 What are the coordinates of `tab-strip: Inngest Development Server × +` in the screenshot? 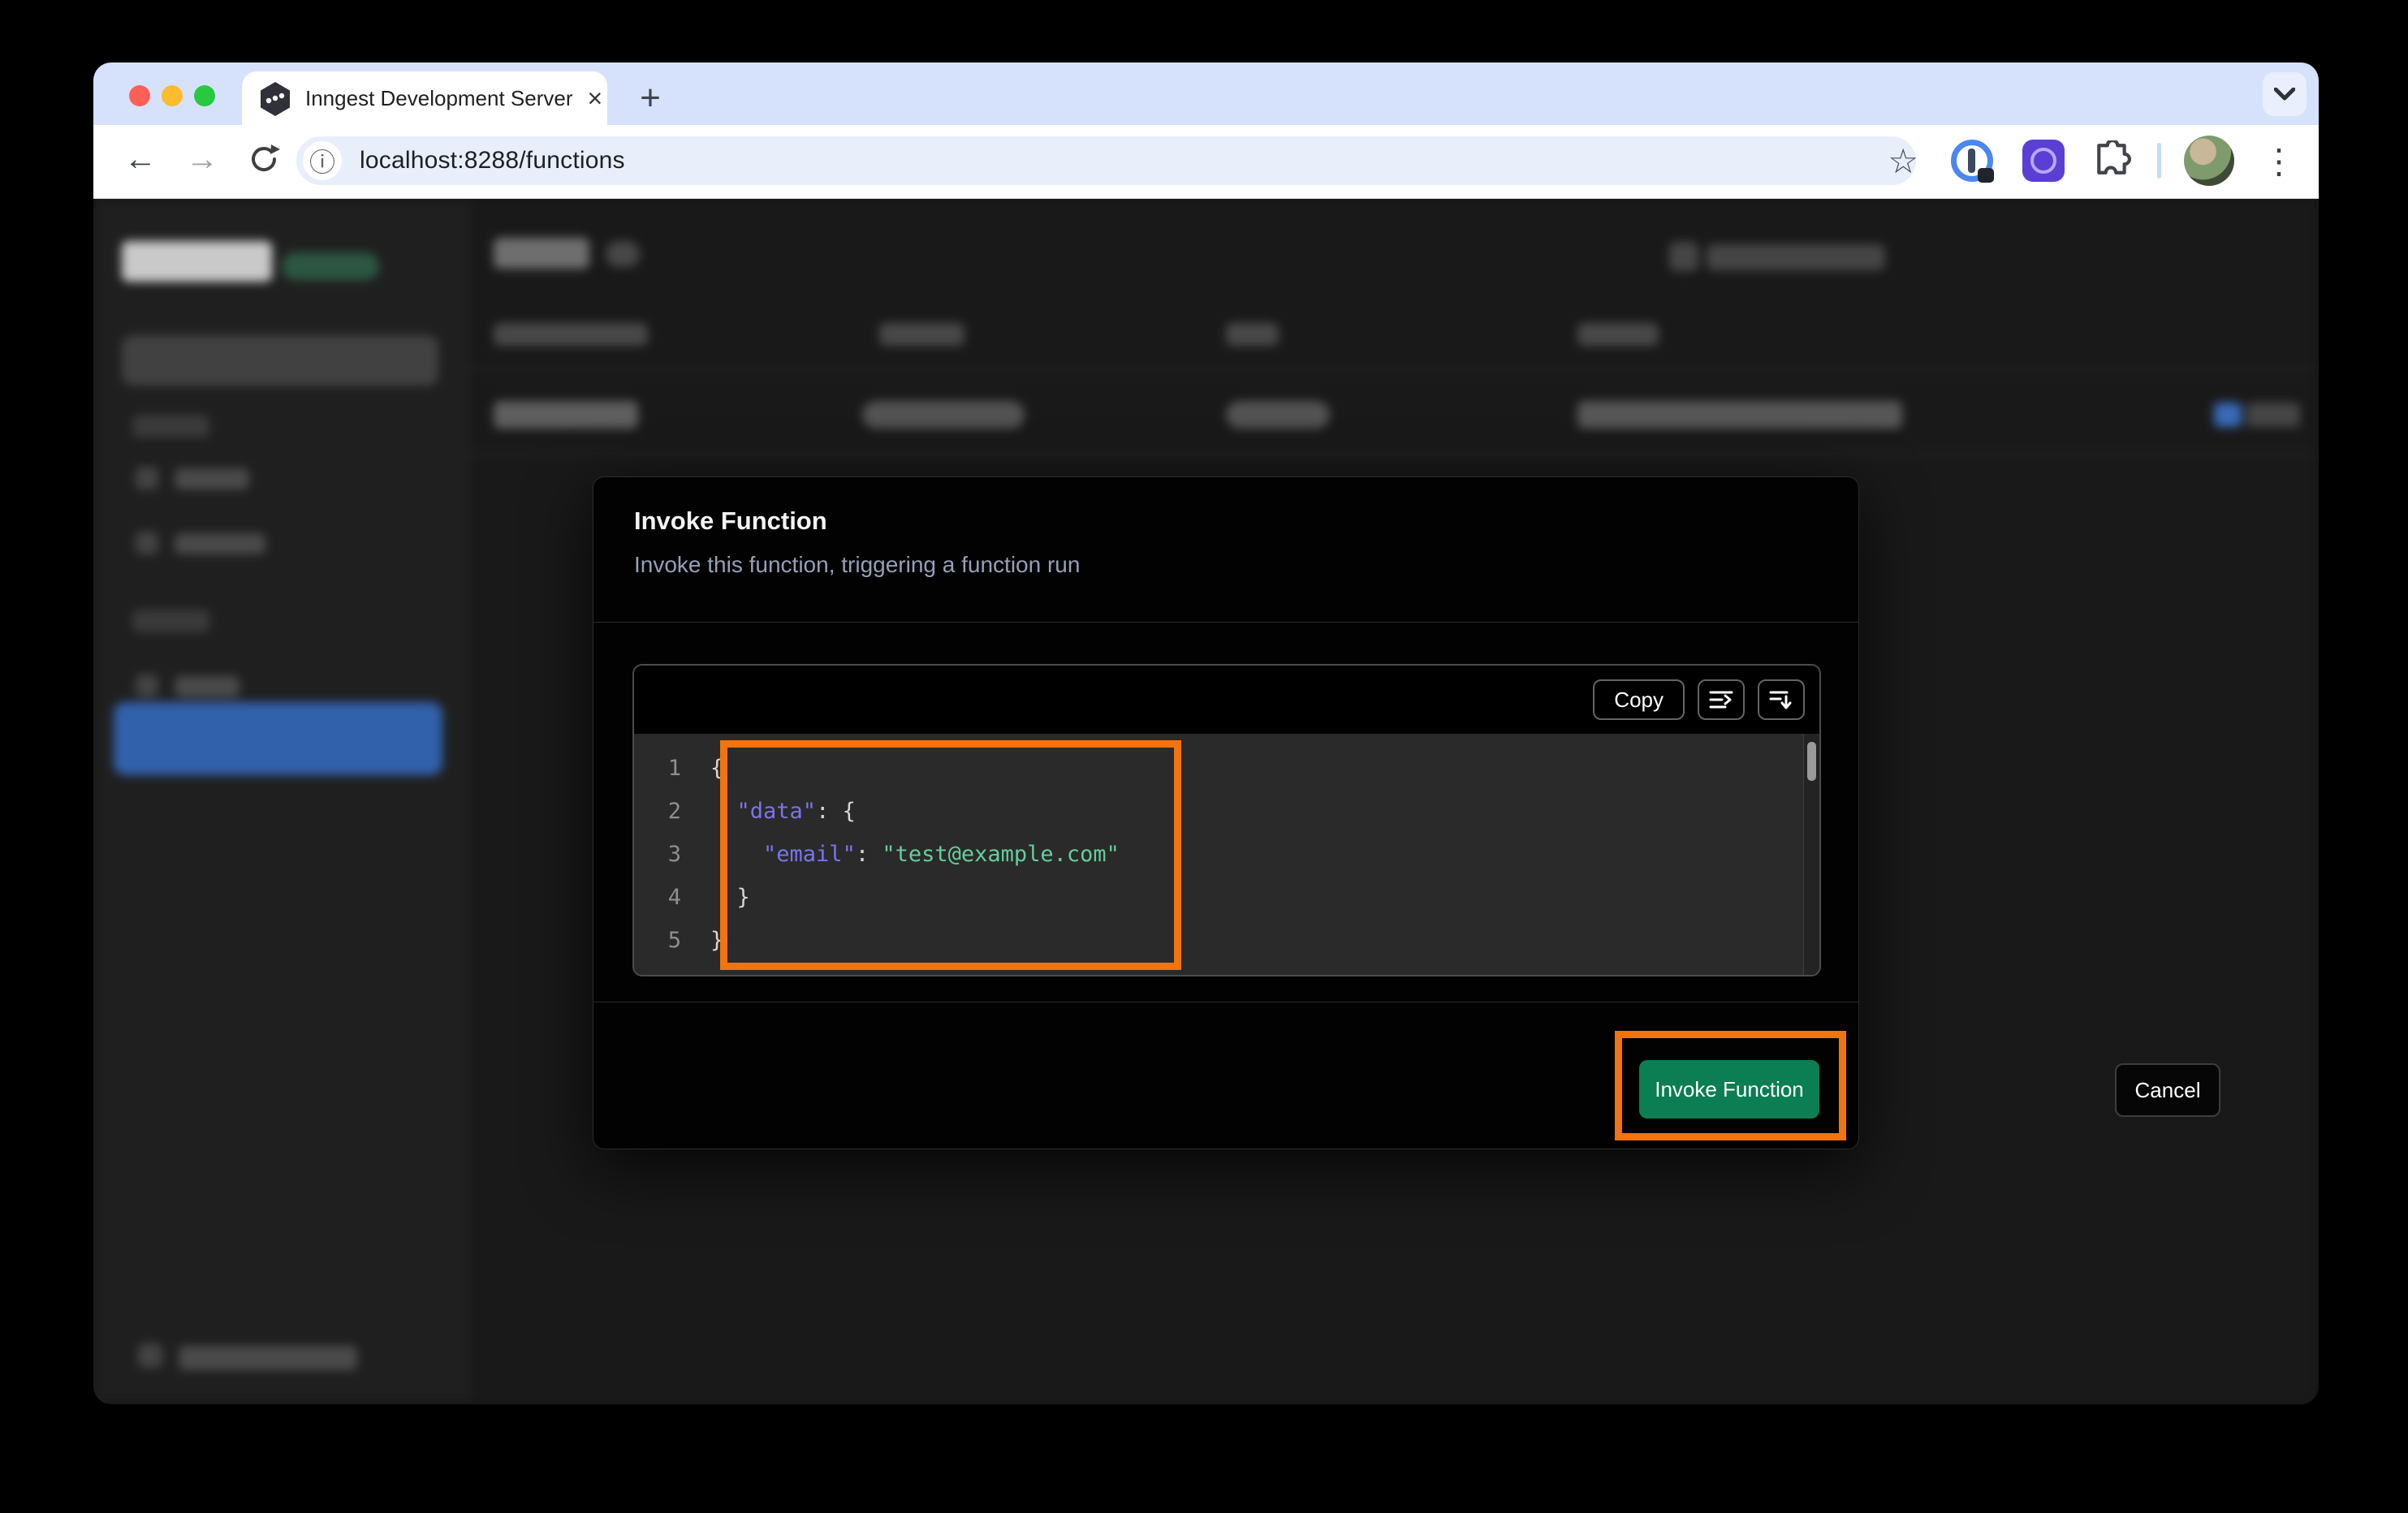 It's located at (1206, 94).